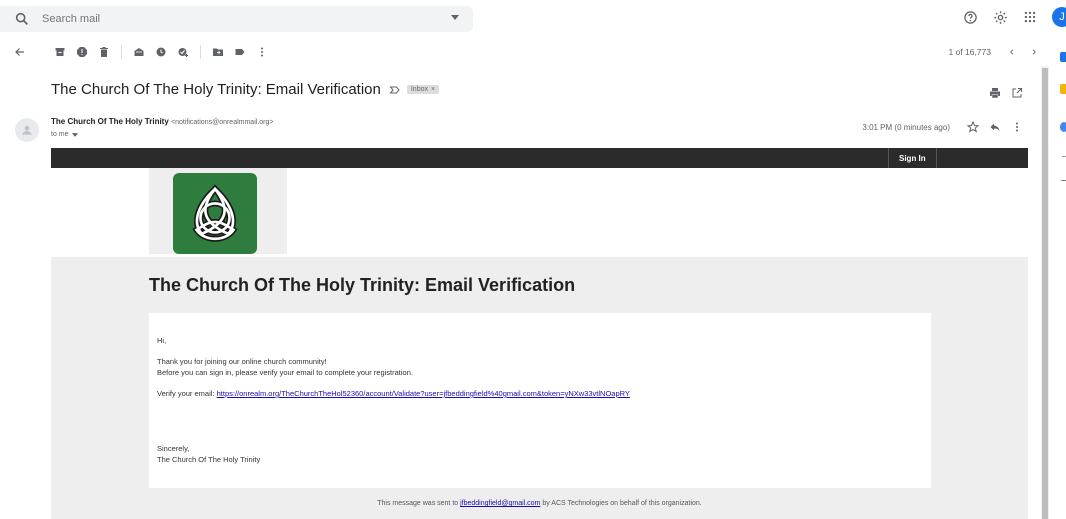  I want to click on inbox-label-chip: Inbox ×, so click(423, 89).